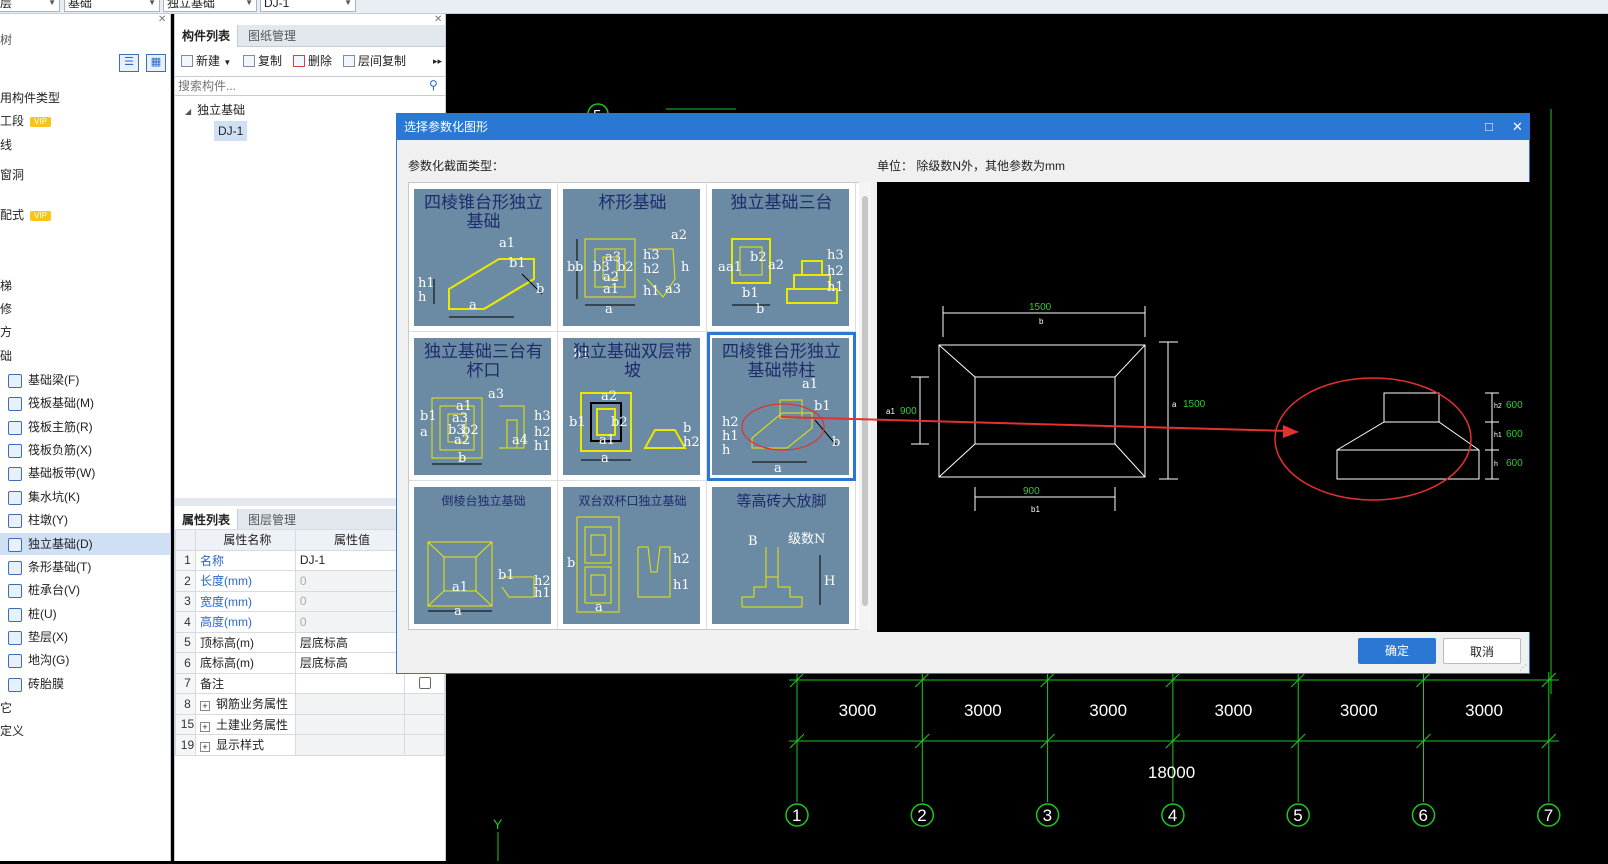  What do you see at coordinates (963, 127) in the screenshot?
I see `dialog-titlebar: 选择参数化图形 □ ✕` at bounding box center [963, 127].